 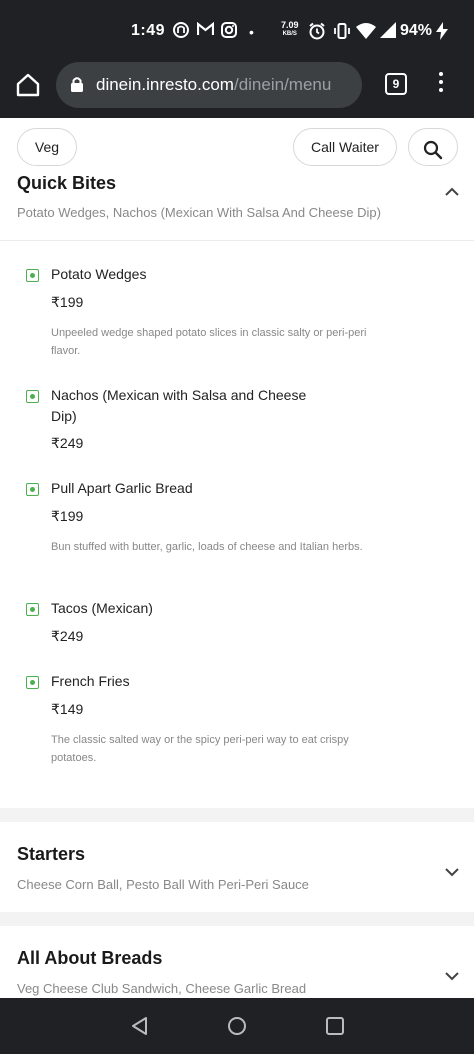 I want to click on browser-toolbar: dinein.inresto.com/dinein/menu 9, so click(x=237, y=90).